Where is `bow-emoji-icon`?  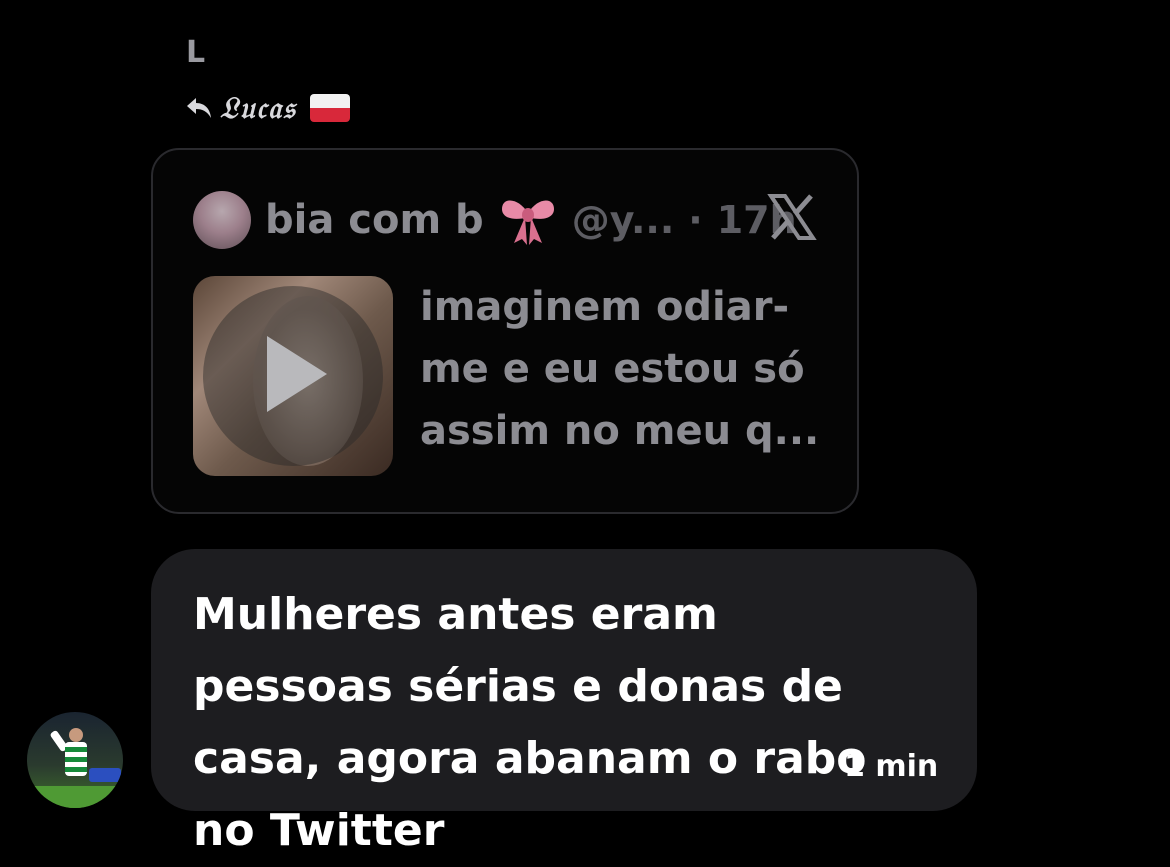 bow-emoji-icon is located at coordinates (528, 220).